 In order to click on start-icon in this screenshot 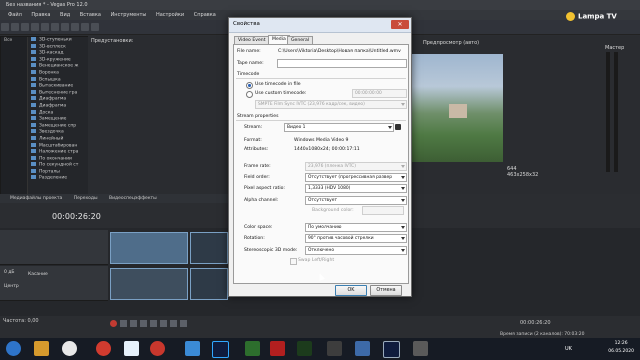, I will do `click(13, 348)`.